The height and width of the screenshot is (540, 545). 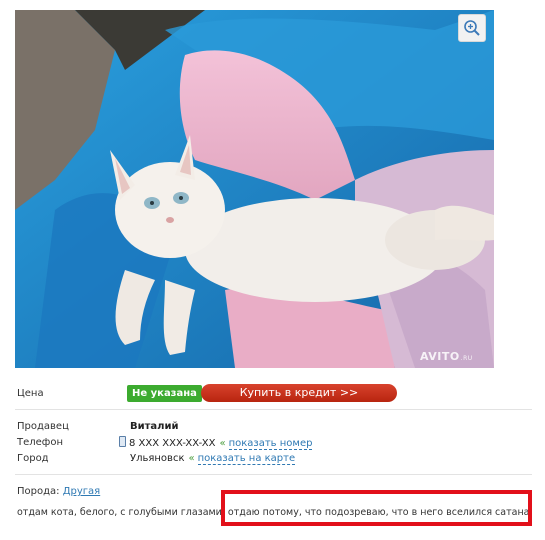 What do you see at coordinates (157, 458) in the screenshot?
I see `city-name: Ульяновск` at bounding box center [157, 458].